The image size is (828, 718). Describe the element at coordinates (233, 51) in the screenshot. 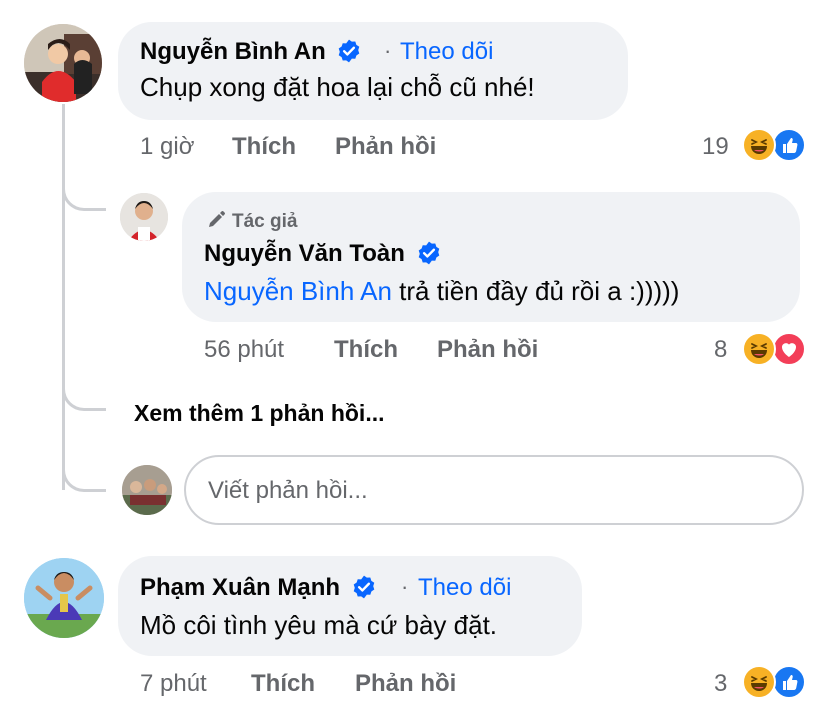

I see `author-name: Nguyễn Bình An` at that location.